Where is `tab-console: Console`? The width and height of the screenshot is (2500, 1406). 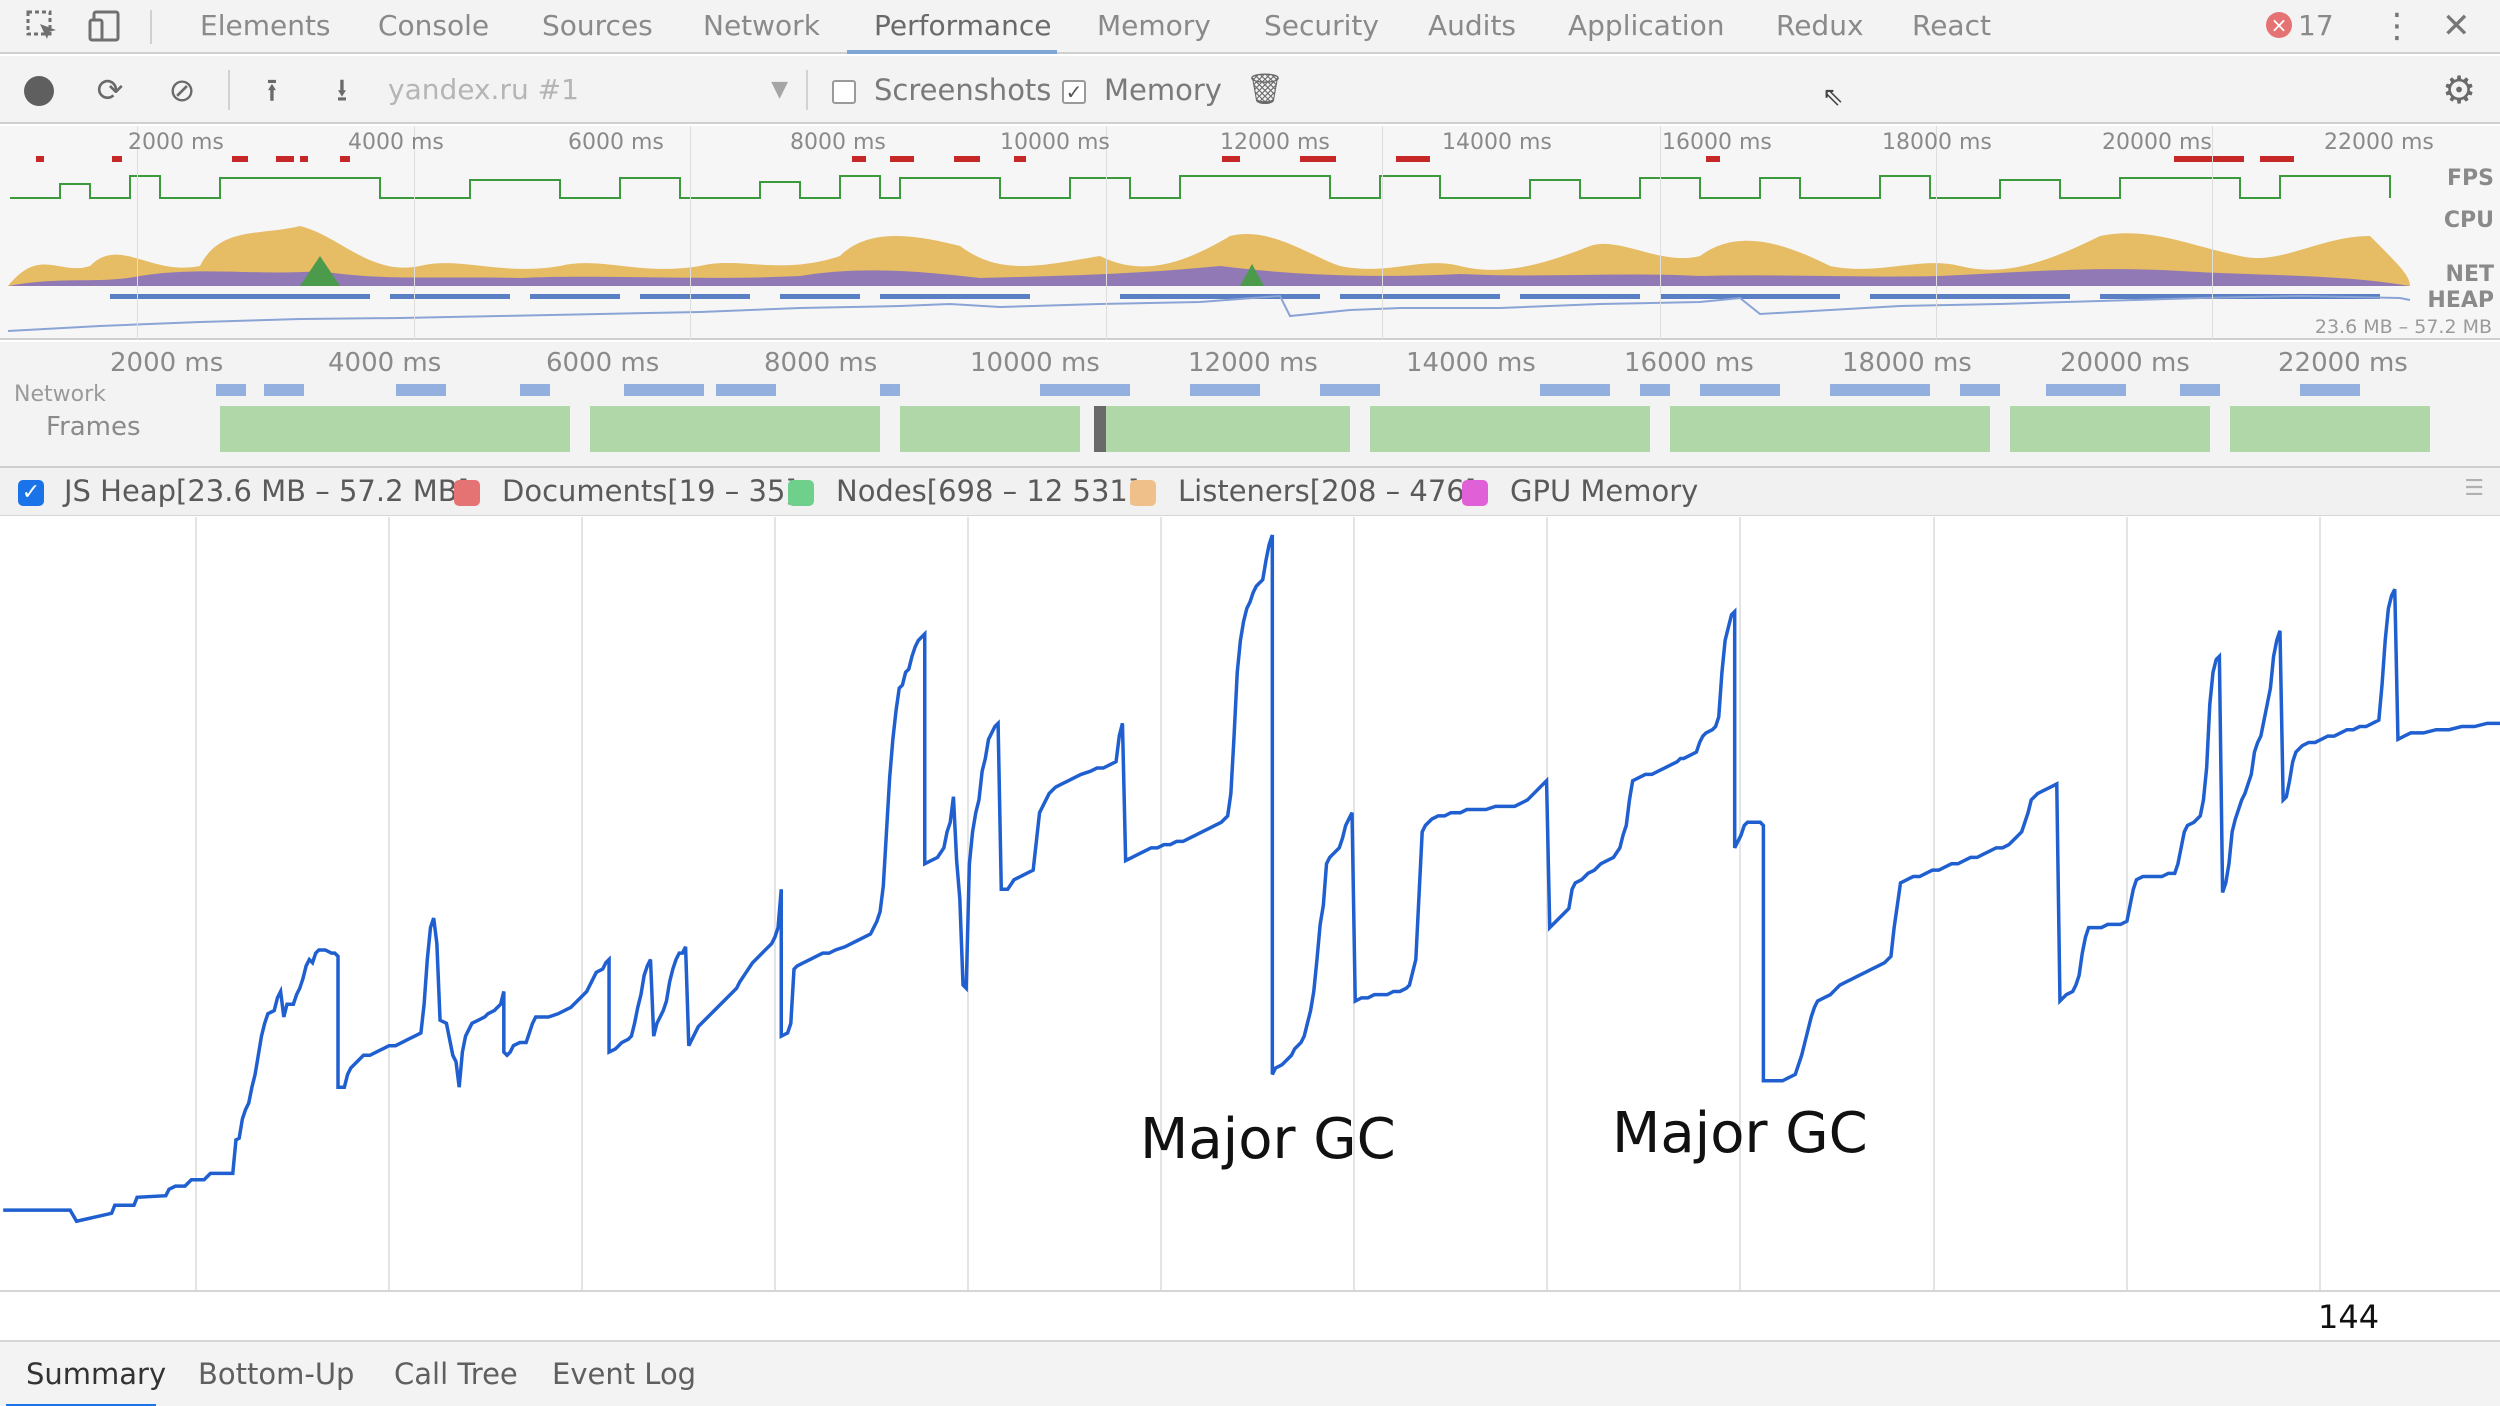
tab-console: Console is located at coordinates (433, 27).